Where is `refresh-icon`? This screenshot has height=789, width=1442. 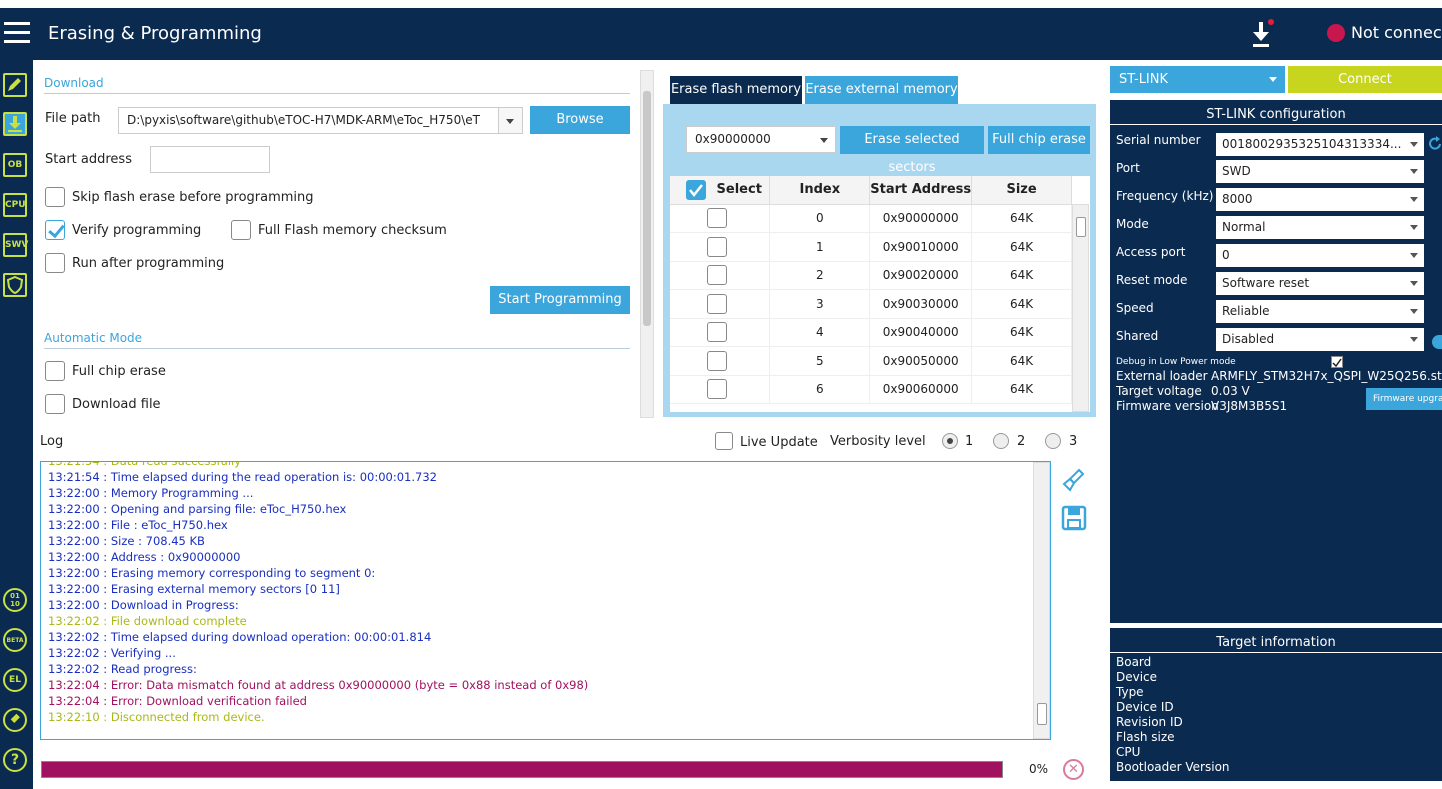 refresh-icon is located at coordinates (1435, 144).